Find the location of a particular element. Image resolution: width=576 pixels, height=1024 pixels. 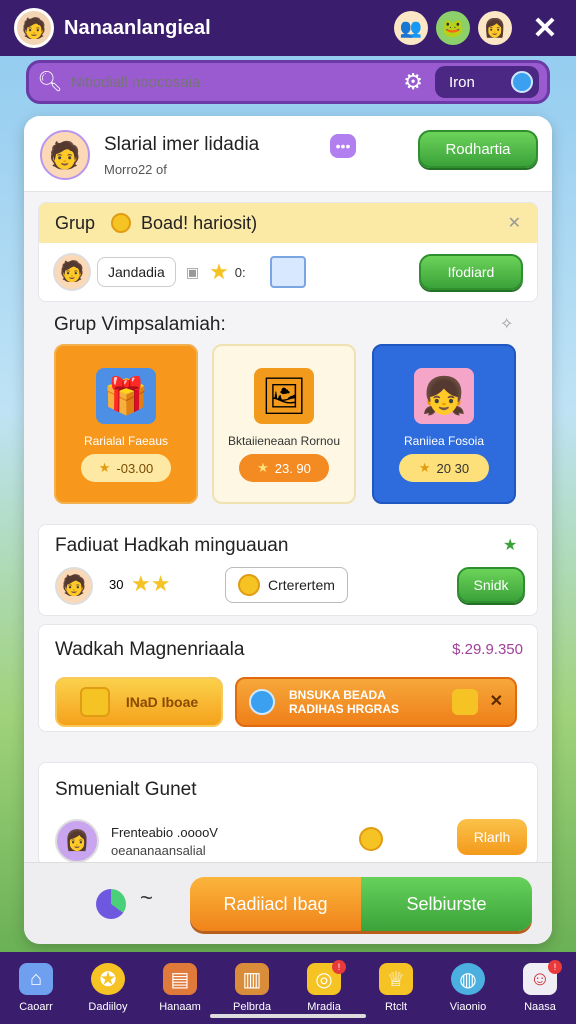

shop-card-1: 🎁 Rarialal Faeaus ★ -03.00 is located at coordinates (126, 424).